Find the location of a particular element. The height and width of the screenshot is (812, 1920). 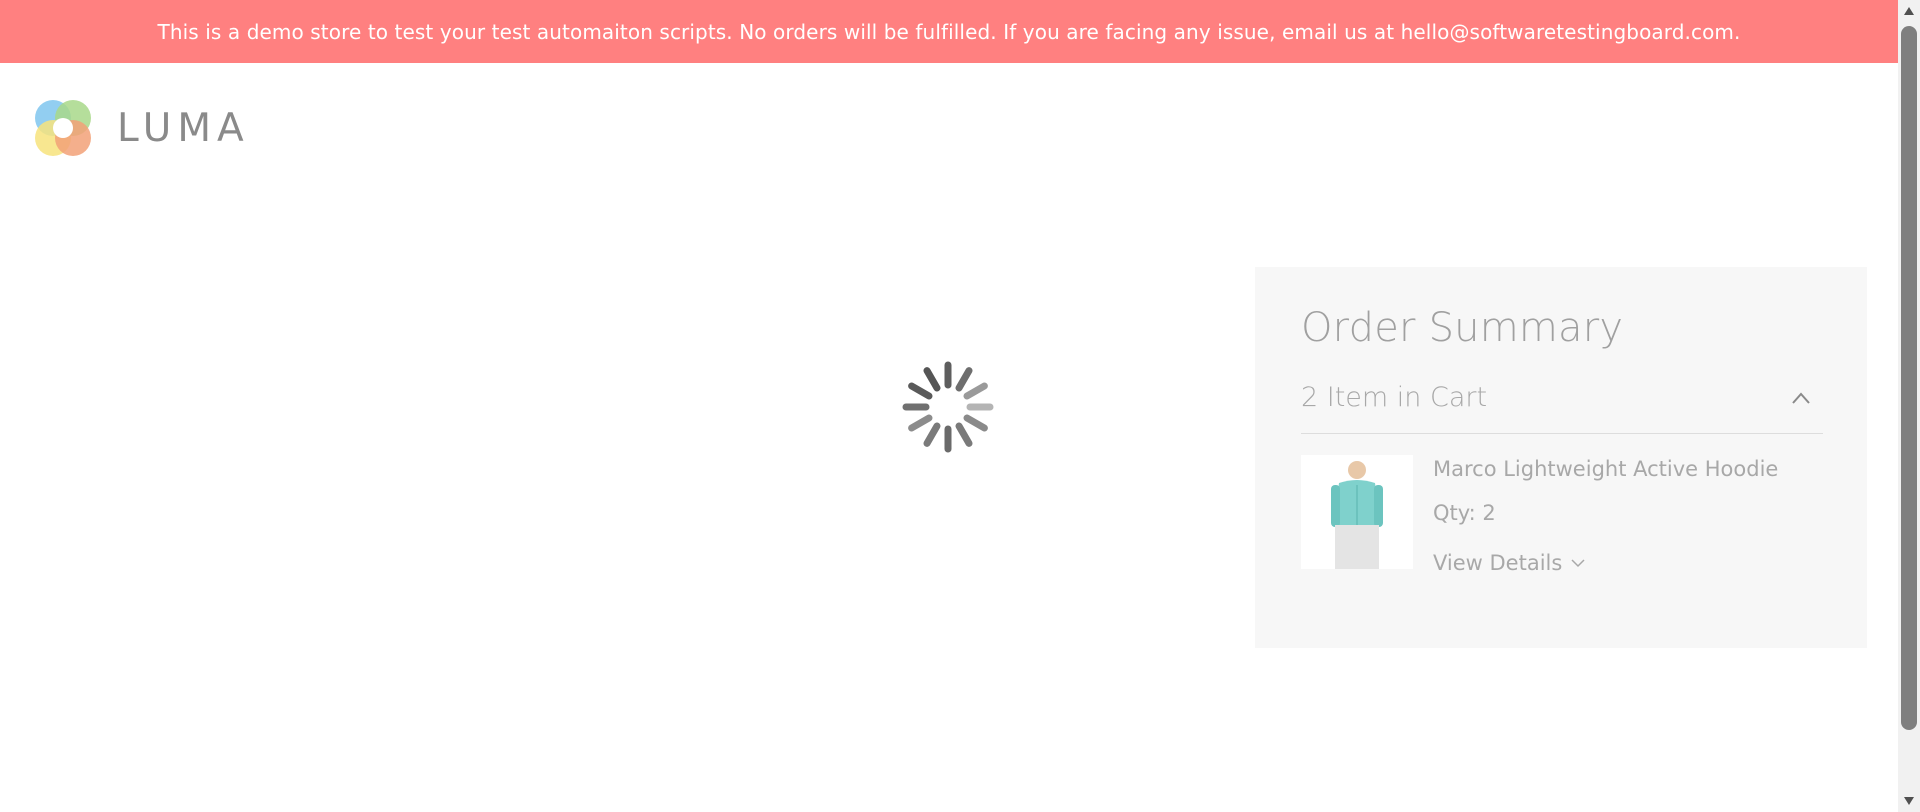

vertical-scrollbar is located at coordinates (1909, 406).